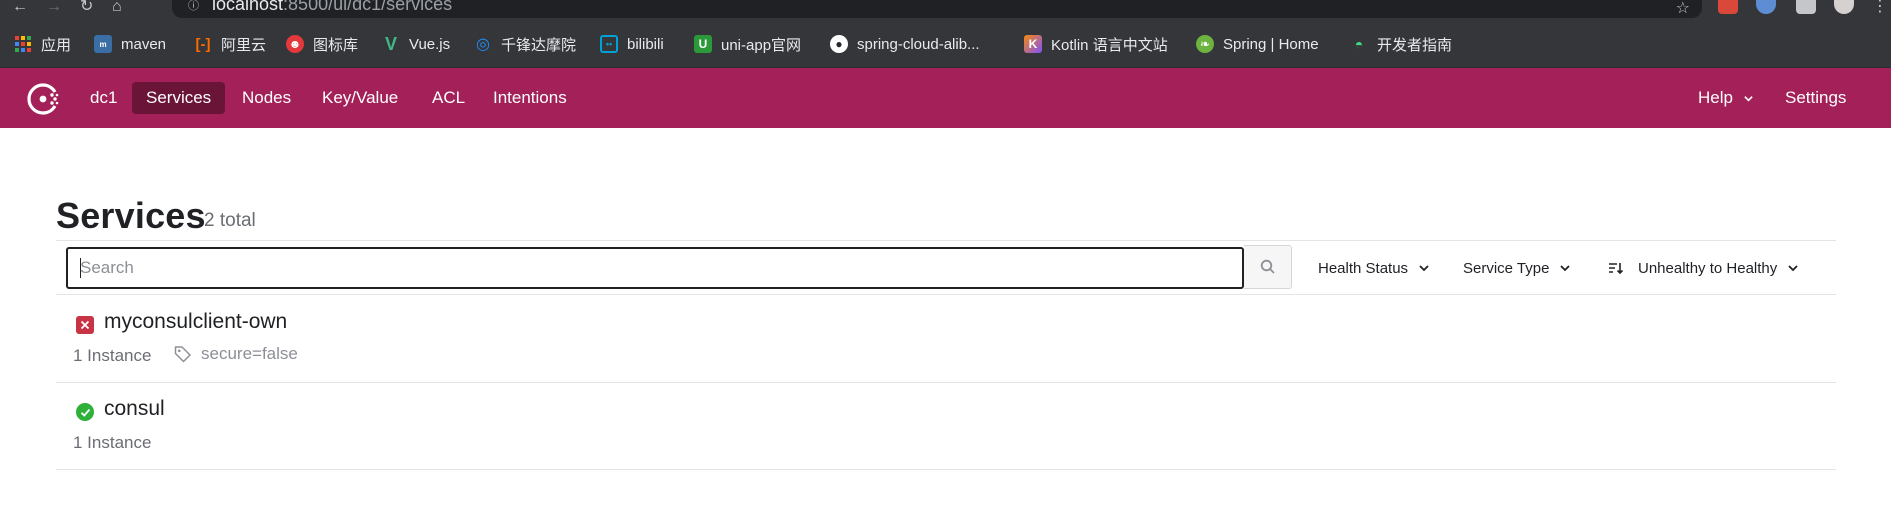 The image size is (1891, 507). I want to click on nav-acl: ACL, so click(448, 98).